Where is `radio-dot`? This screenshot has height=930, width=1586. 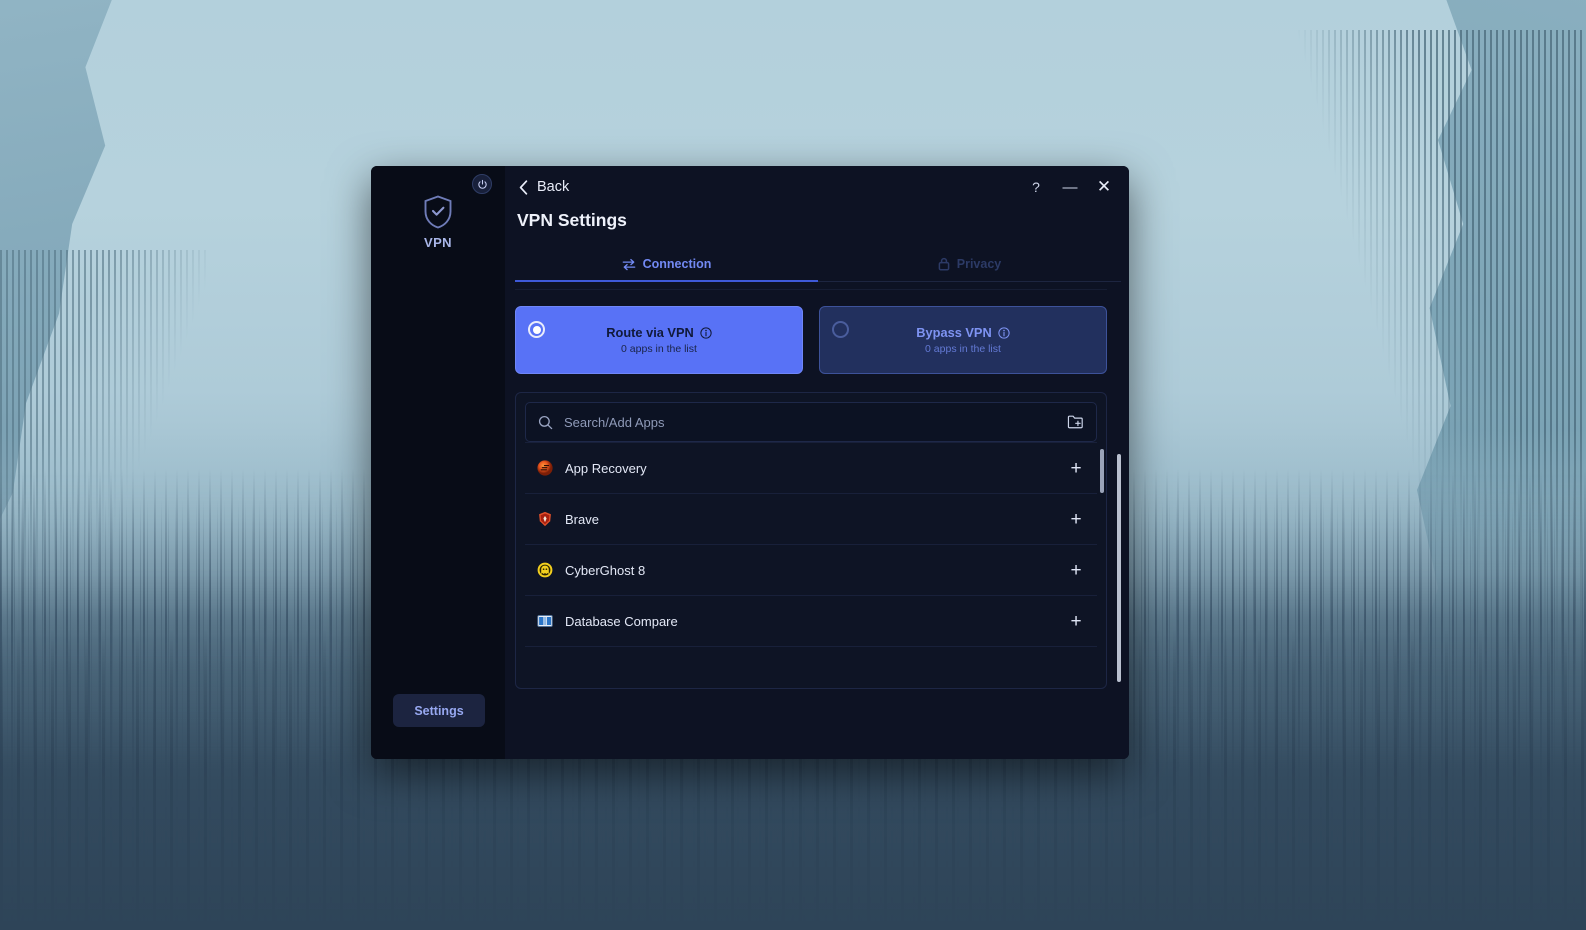 radio-dot is located at coordinates (536, 329).